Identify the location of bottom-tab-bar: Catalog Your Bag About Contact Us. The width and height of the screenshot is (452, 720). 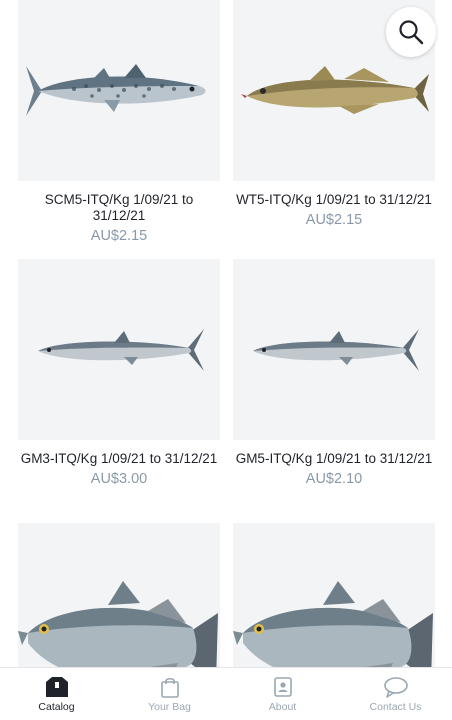
(226, 693).